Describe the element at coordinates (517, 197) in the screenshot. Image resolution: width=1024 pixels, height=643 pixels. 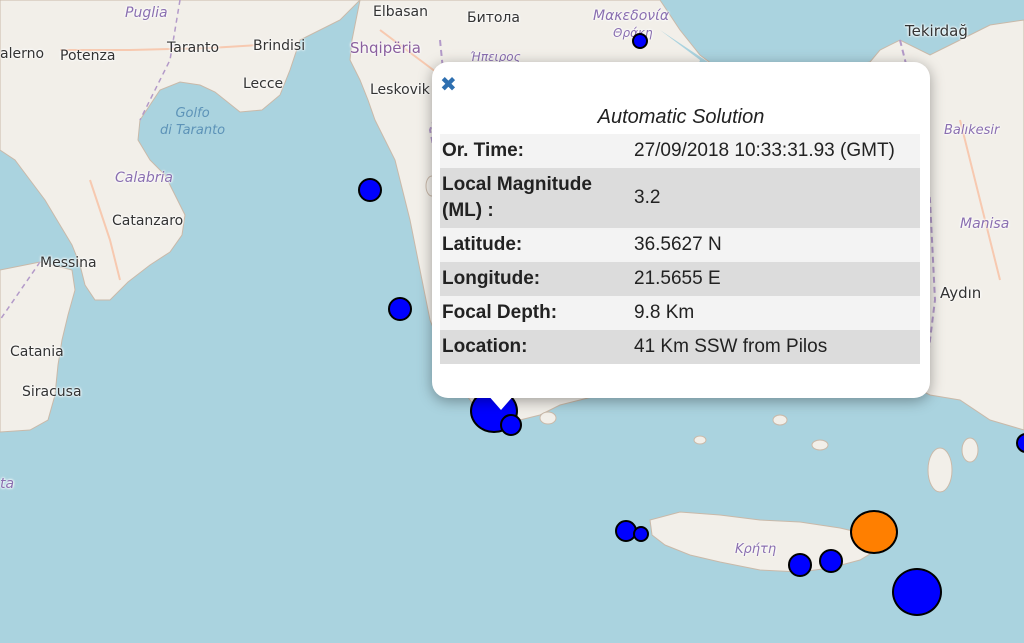
I see `row-label: Local Magnitude (ML) :` at that location.